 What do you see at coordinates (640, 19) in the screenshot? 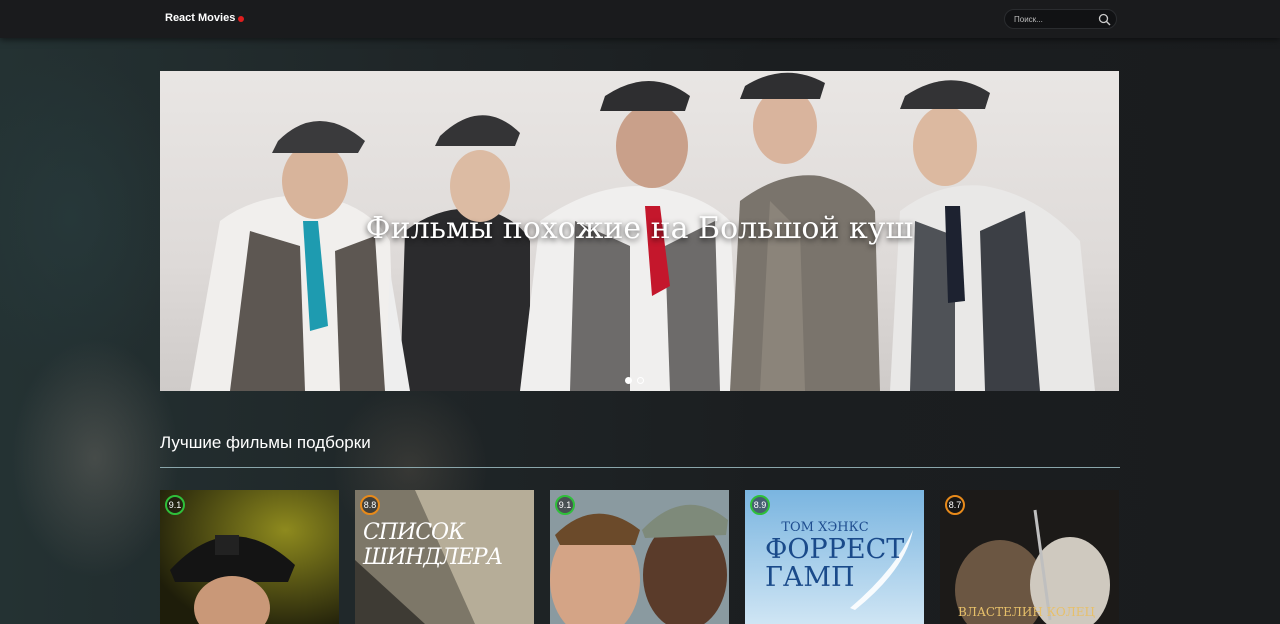
I see `top-navbar: React Movies` at bounding box center [640, 19].